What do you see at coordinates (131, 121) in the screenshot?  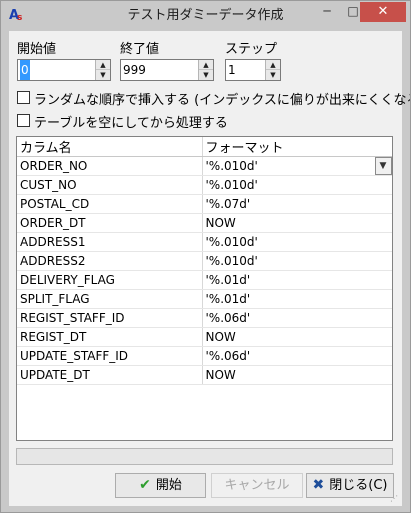 I see `clear-table-label: テーブルを空にしてから処理する` at bounding box center [131, 121].